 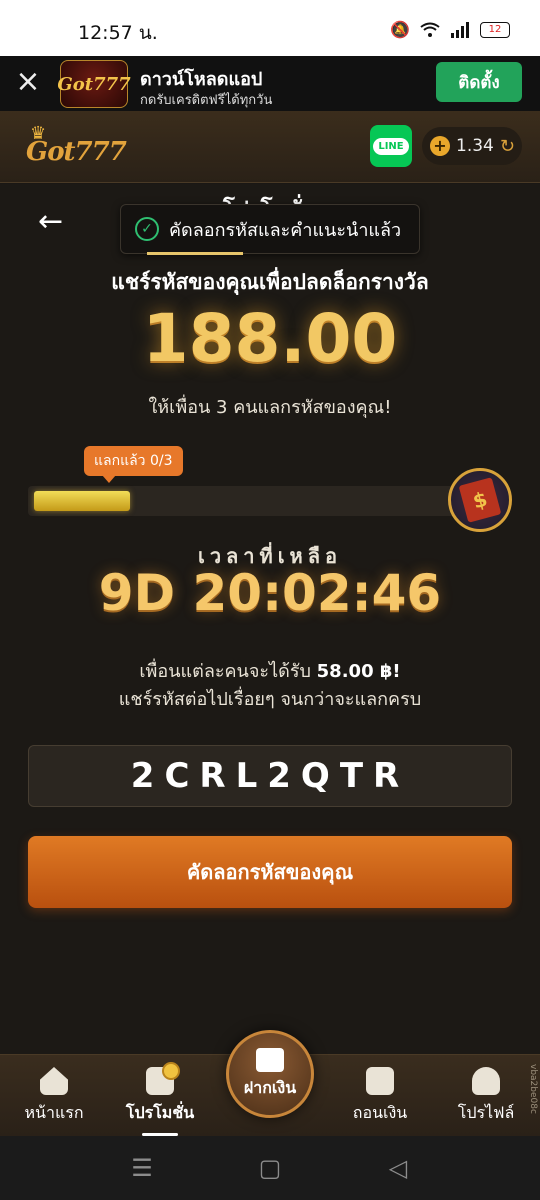 I want to click on nav-promotion: โปรโมชั่น, so click(x=160, y=1096).